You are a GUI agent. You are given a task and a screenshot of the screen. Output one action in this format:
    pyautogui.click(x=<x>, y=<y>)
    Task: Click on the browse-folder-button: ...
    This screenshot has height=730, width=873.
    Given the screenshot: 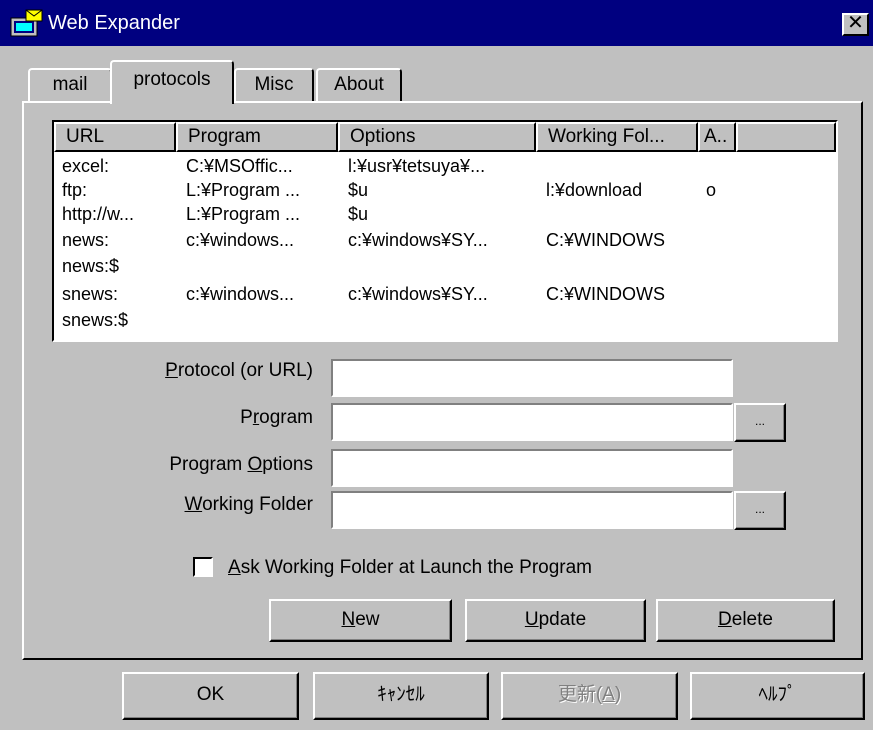 What is the action you would take?
    pyautogui.click(x=760, y=510)
    